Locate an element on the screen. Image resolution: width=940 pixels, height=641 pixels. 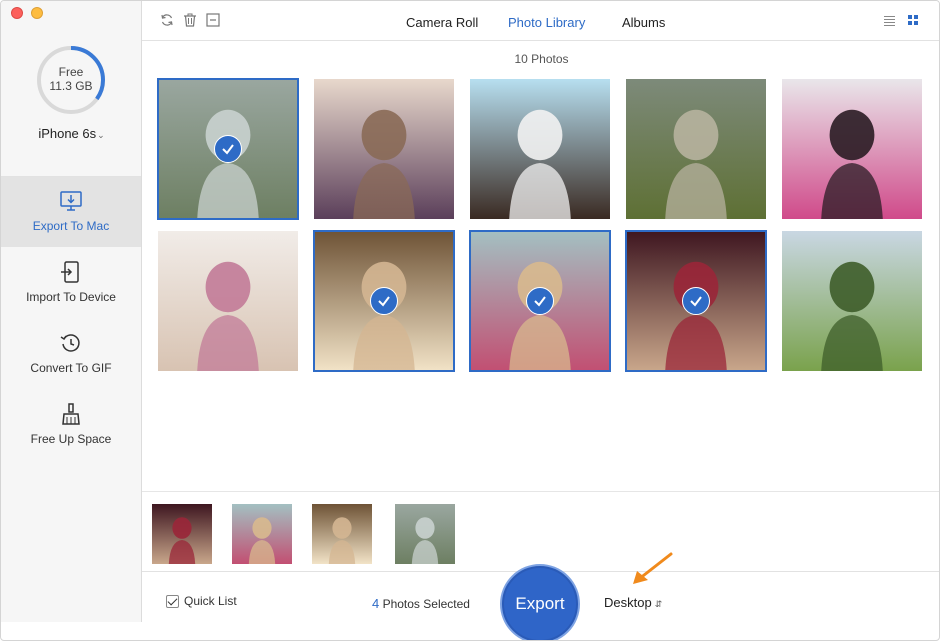
tab-photo-library: Photo Library is located at coordinates (546, 22).